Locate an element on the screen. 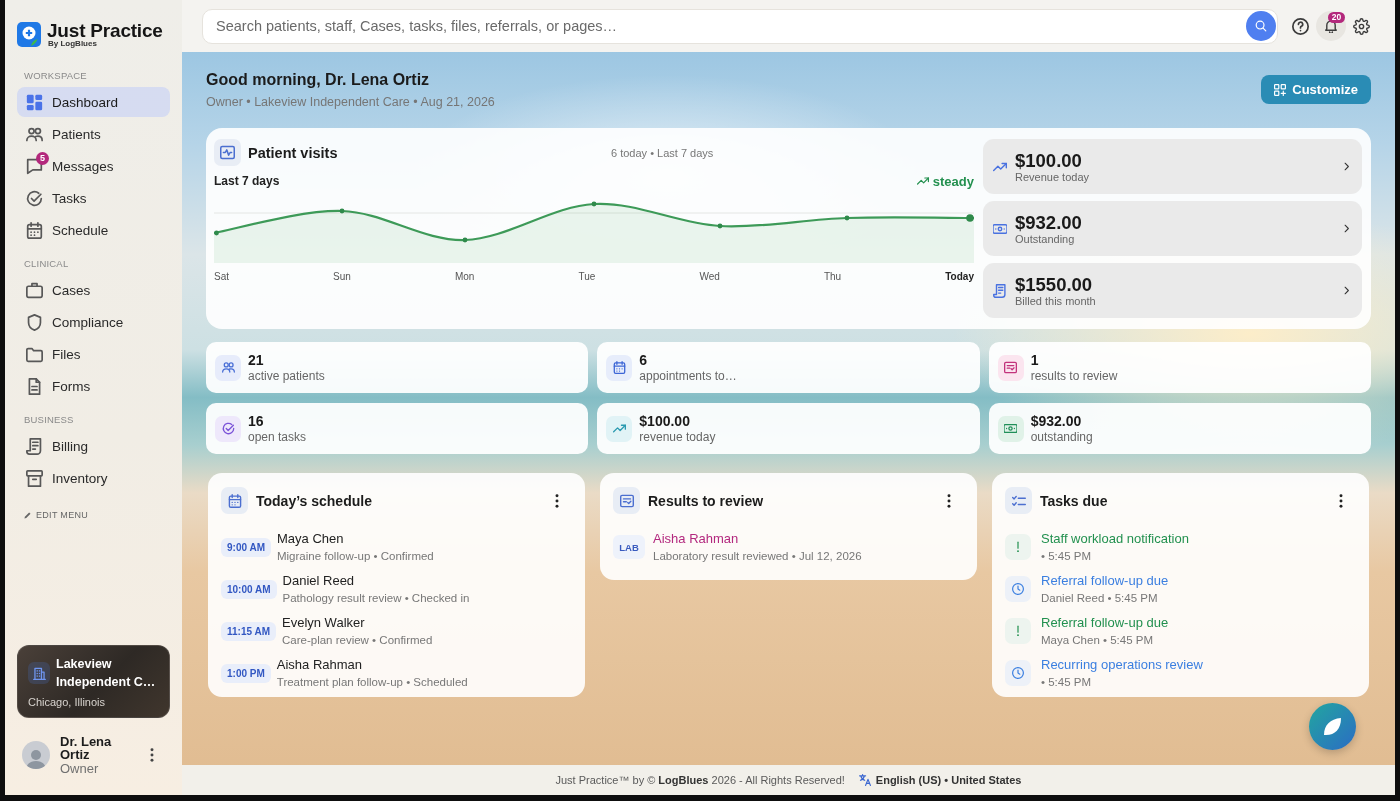  task-title: Staff workload notification is located at coordinates (1115, 539).